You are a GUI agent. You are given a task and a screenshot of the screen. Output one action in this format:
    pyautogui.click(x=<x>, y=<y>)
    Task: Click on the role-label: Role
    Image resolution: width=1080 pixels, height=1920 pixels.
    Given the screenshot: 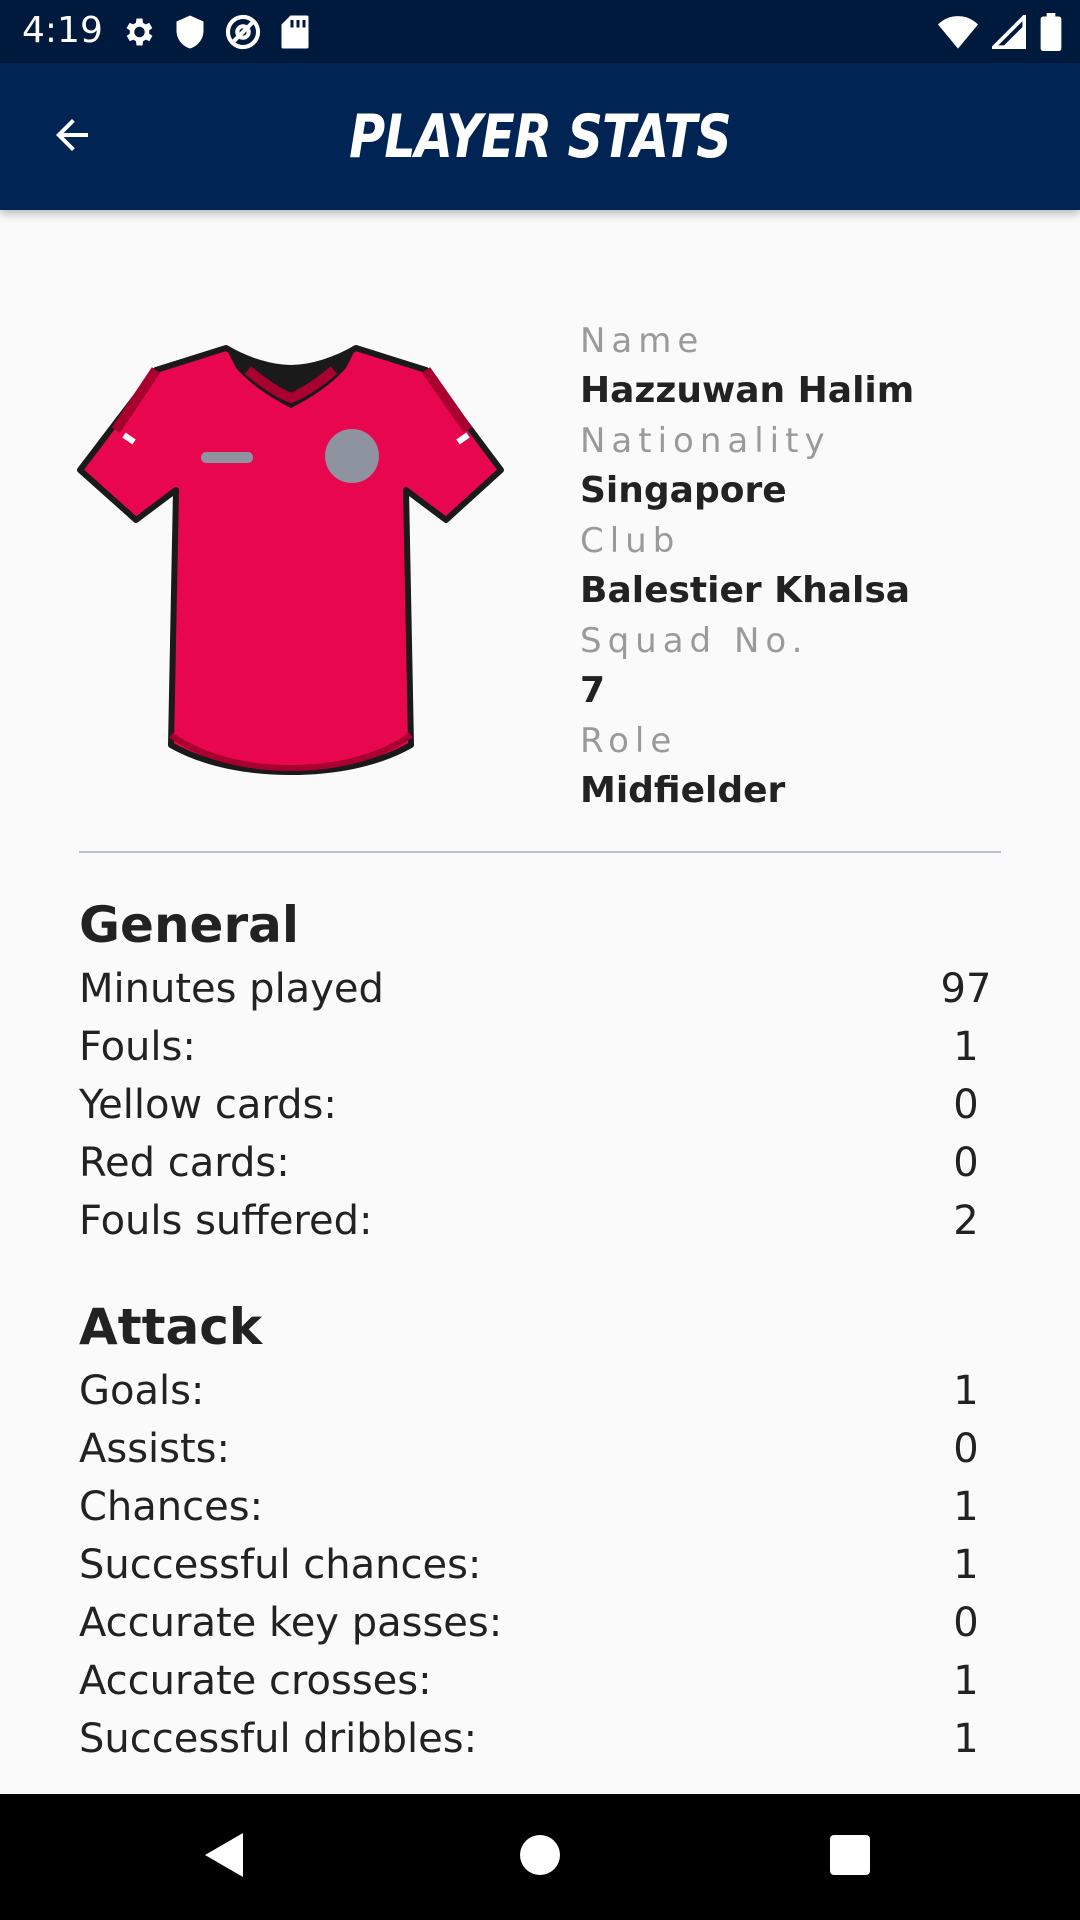 What is the action you would take?
    pyautogui.click(x=629, y=741)
    